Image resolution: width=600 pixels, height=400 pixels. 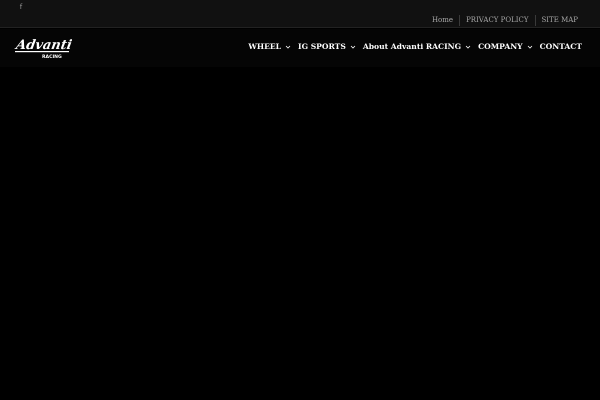 I want to click on nav-item-label: COMPANY, so click(x=500, y=46).